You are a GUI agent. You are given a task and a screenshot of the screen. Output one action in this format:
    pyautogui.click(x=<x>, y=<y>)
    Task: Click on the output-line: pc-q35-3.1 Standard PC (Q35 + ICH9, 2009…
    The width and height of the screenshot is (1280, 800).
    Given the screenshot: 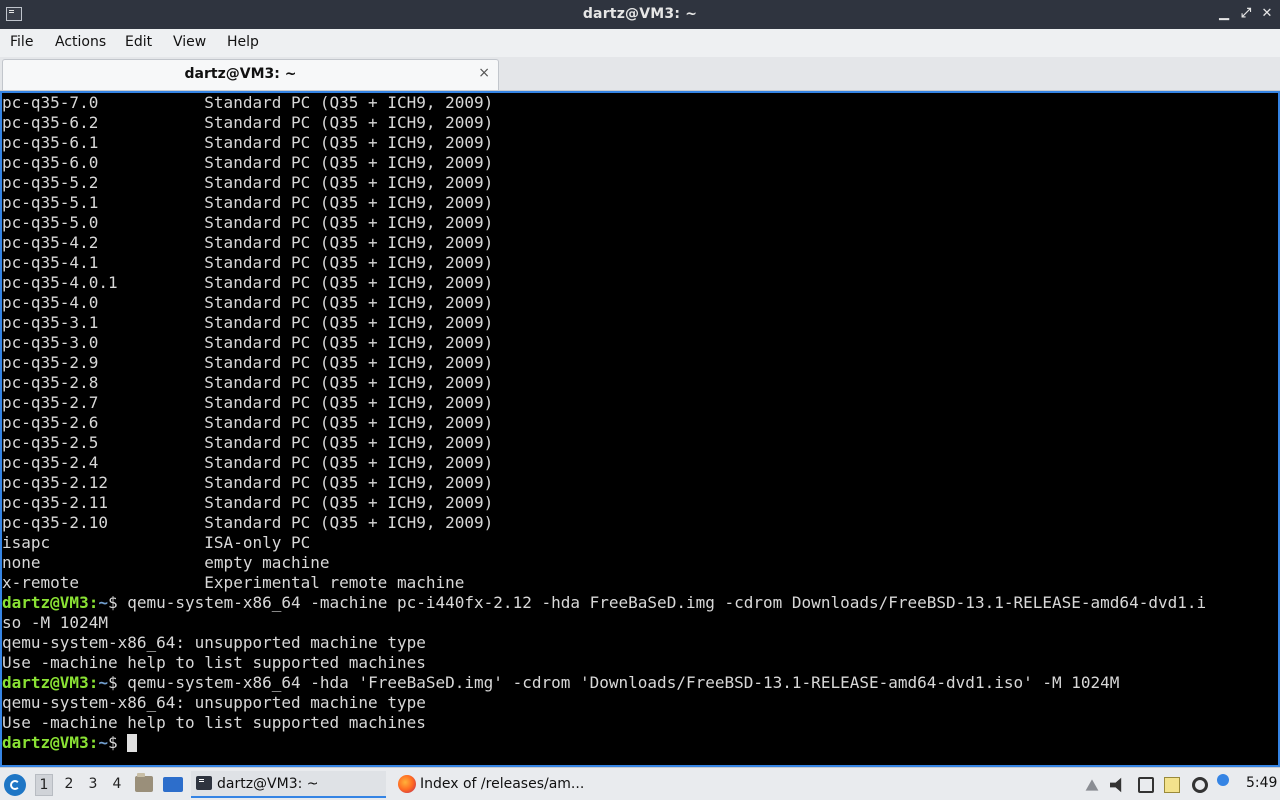 What is the action you would take?
    pyautogui.click(x=248, y=322)
    